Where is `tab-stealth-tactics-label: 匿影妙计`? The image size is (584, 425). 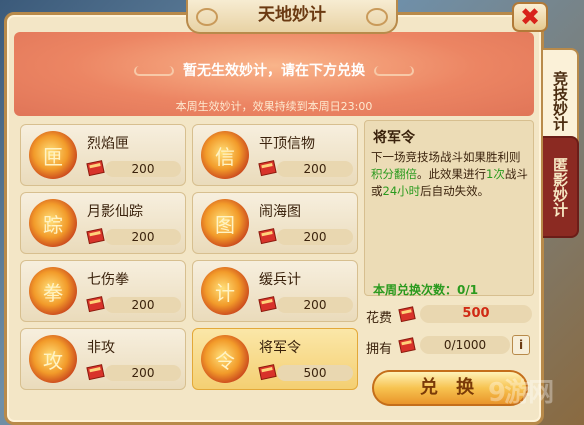
tab-stealth-tactics-label: 匿影妙计 is located at coordinates (560, 187).